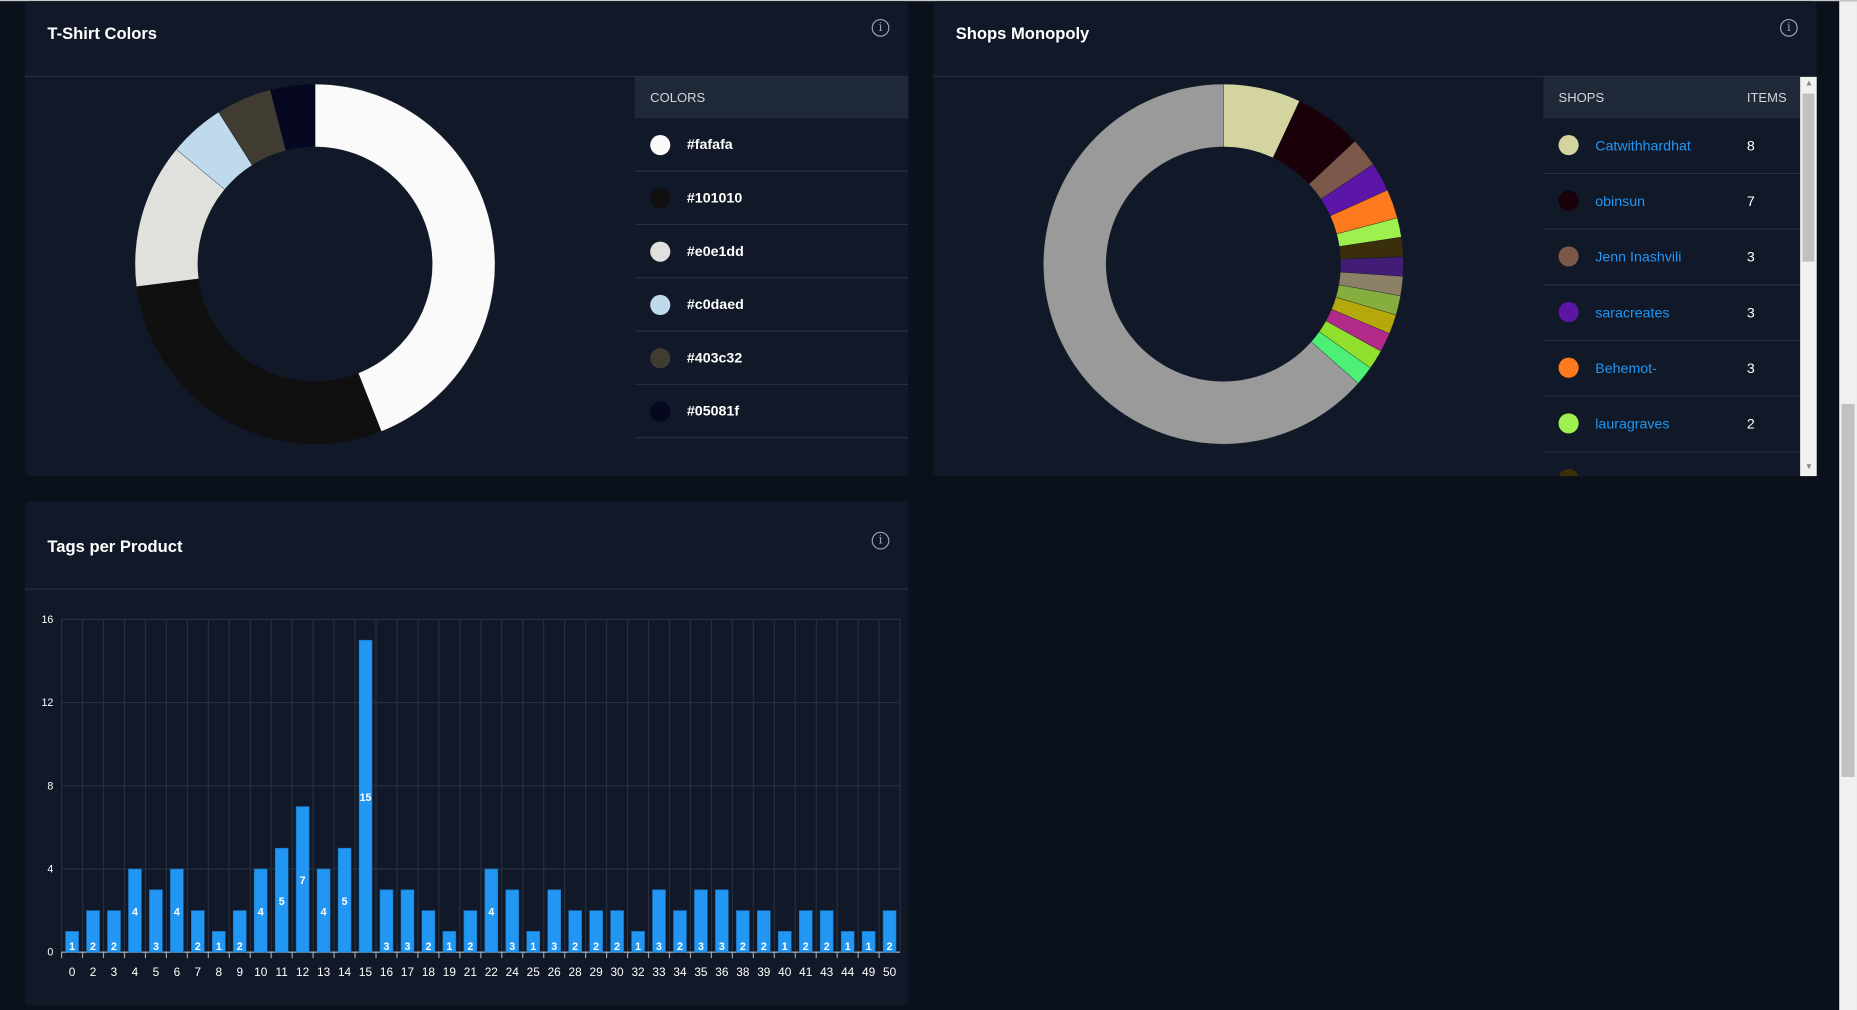  I want to click on legend-row: #c0daed, so click(771, 305).